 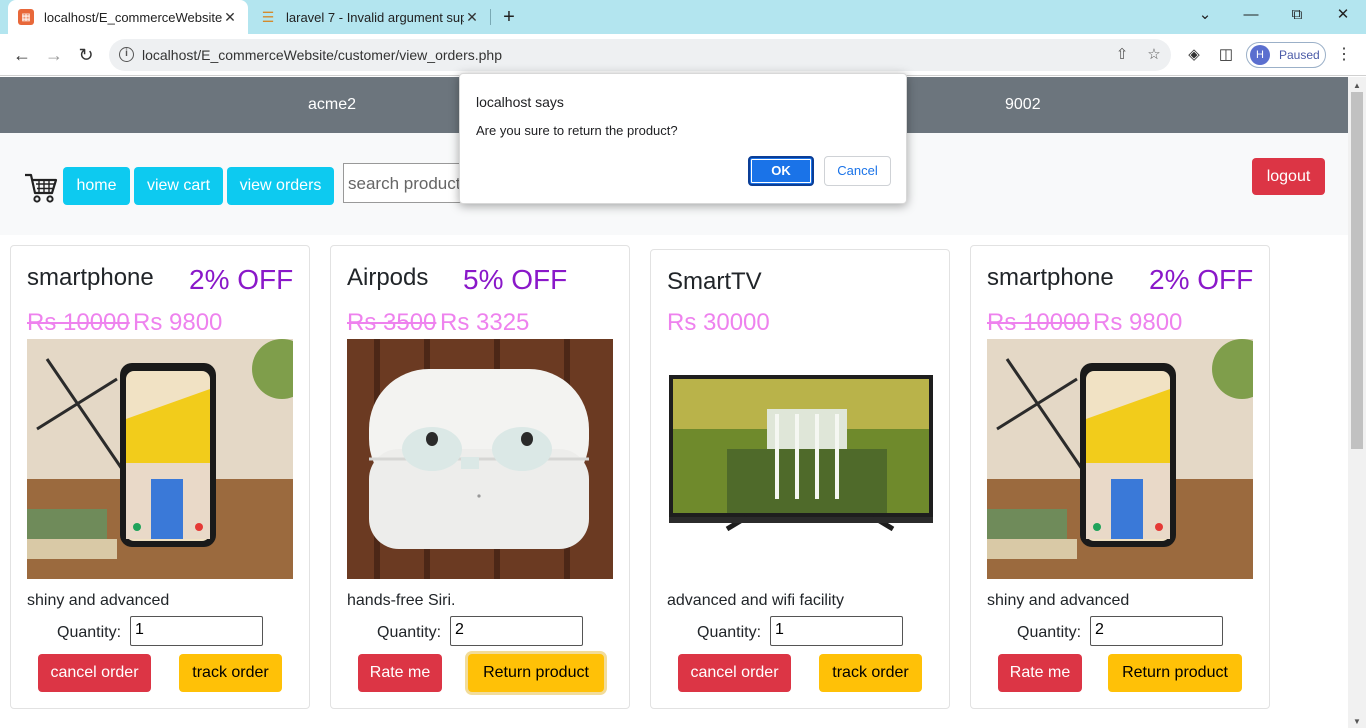 I want to click on scroll-down-icon: ▼, so click(x=1357, y=721).